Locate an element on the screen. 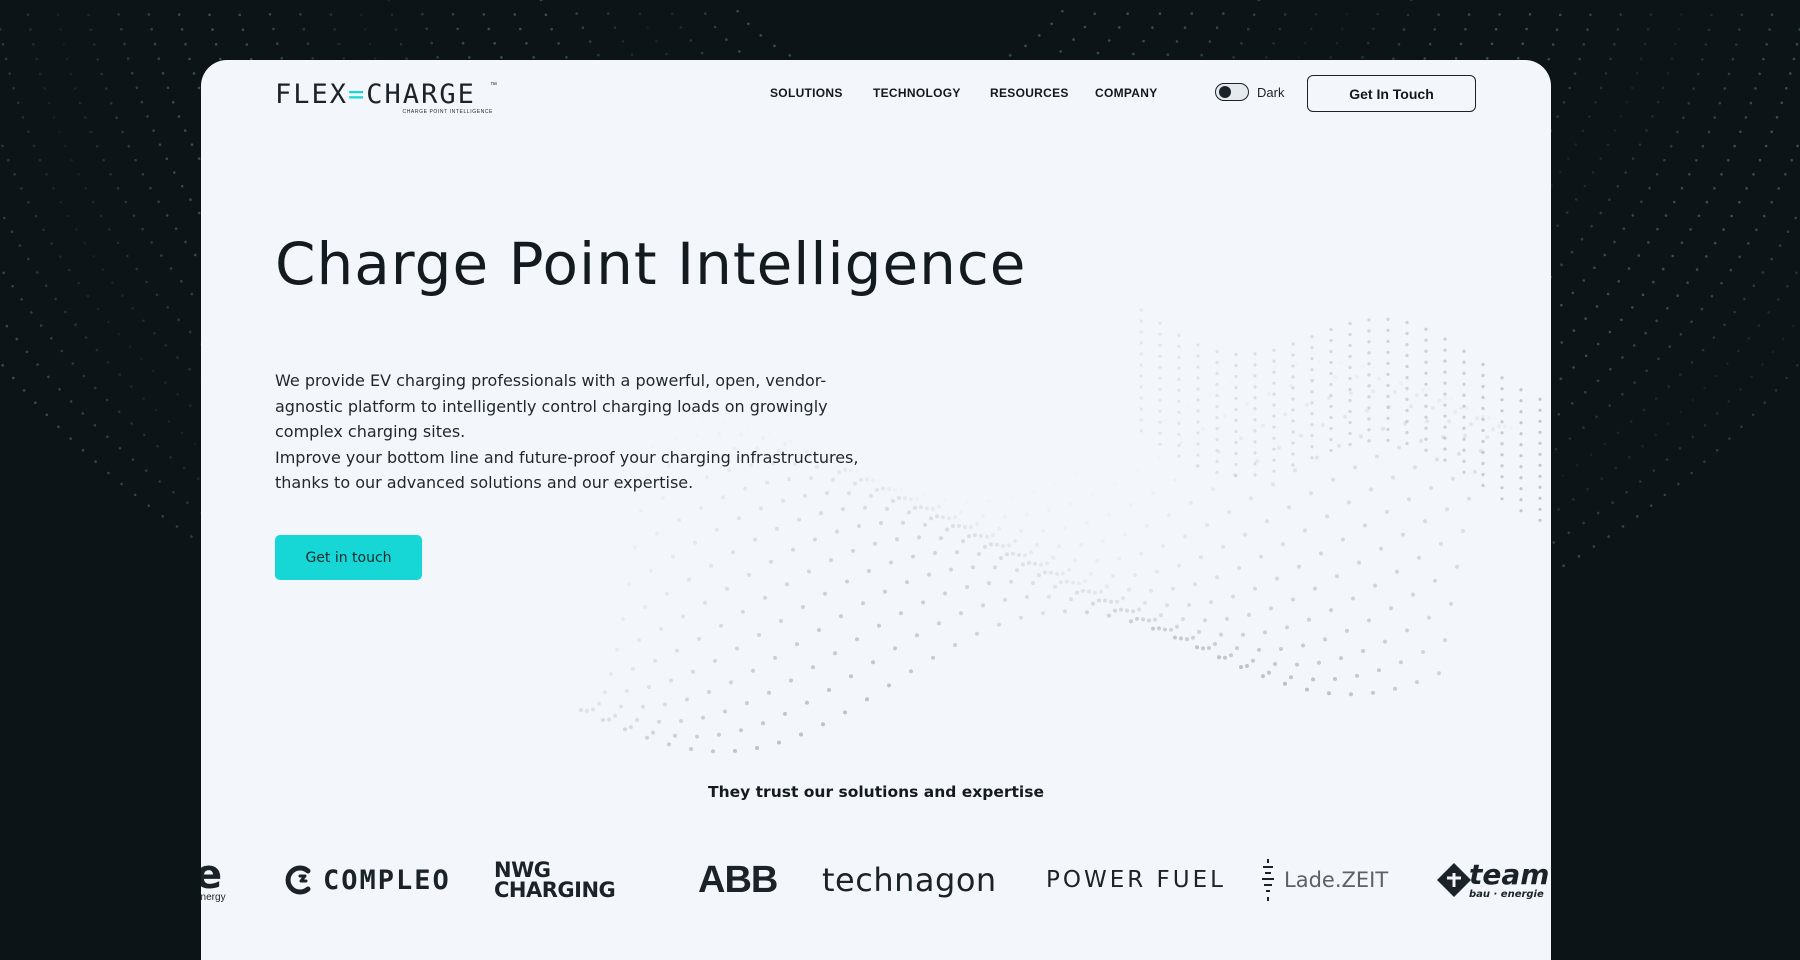  partner-logo-nwg-charging: NWG CHARGING is located at coordinates (554, 880).